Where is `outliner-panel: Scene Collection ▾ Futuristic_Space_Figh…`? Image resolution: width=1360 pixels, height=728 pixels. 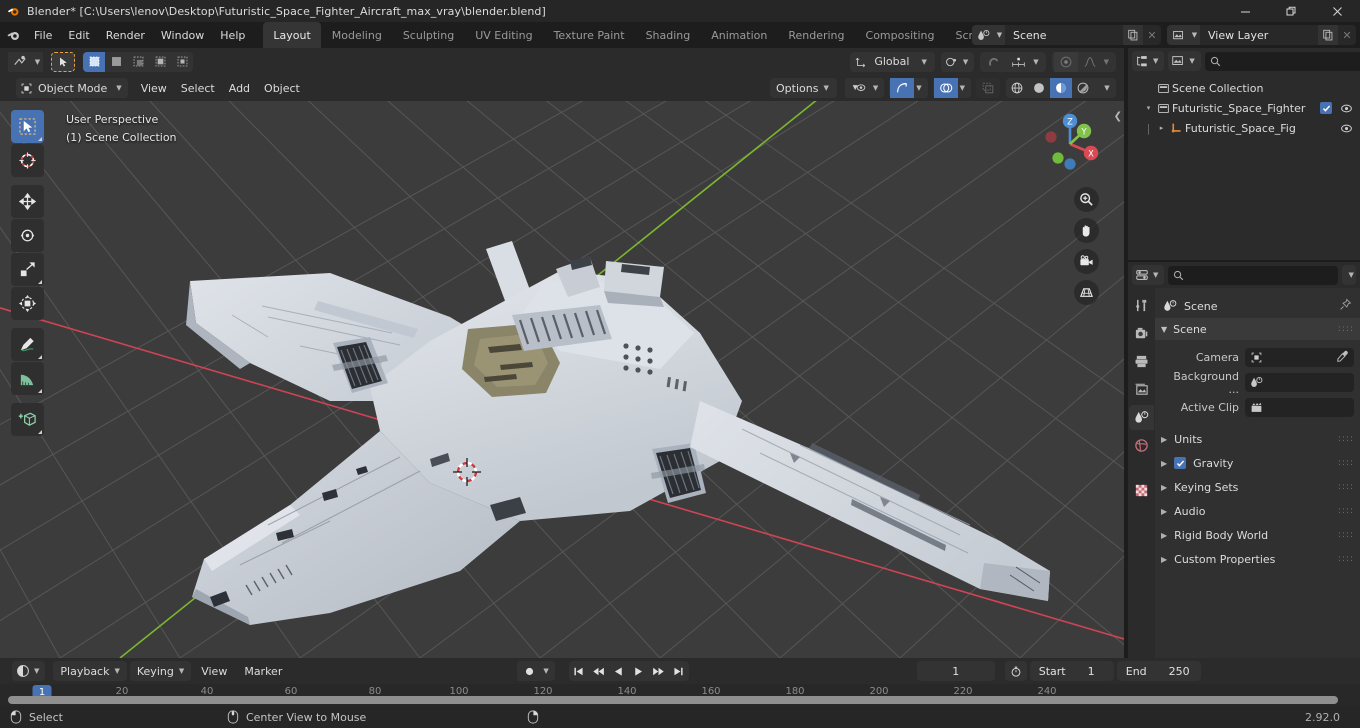
outliner-panel: Scene Collection ▾ Futuristic_Space_Figh… is located at coordinates (1244, 167).